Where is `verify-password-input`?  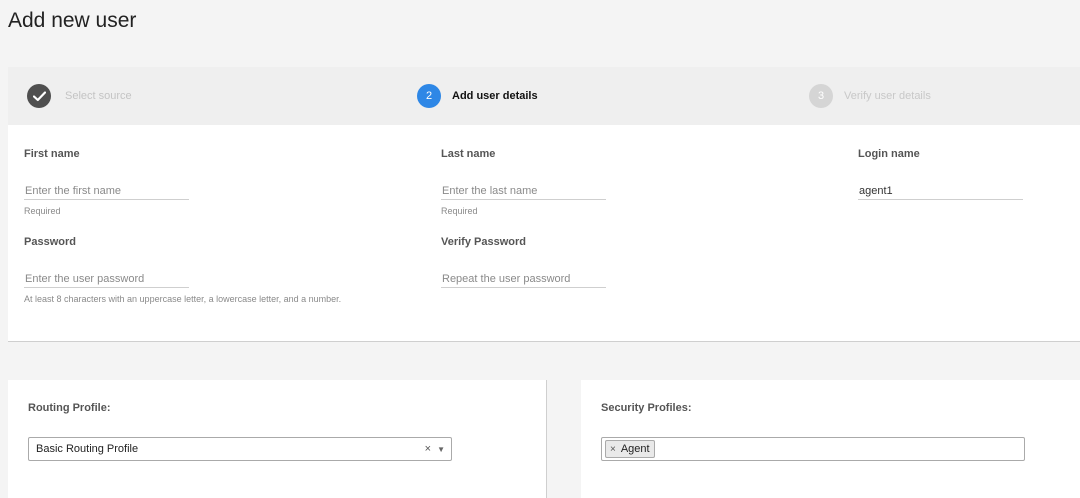 verify-password-input is located at coordinates (523, 279).